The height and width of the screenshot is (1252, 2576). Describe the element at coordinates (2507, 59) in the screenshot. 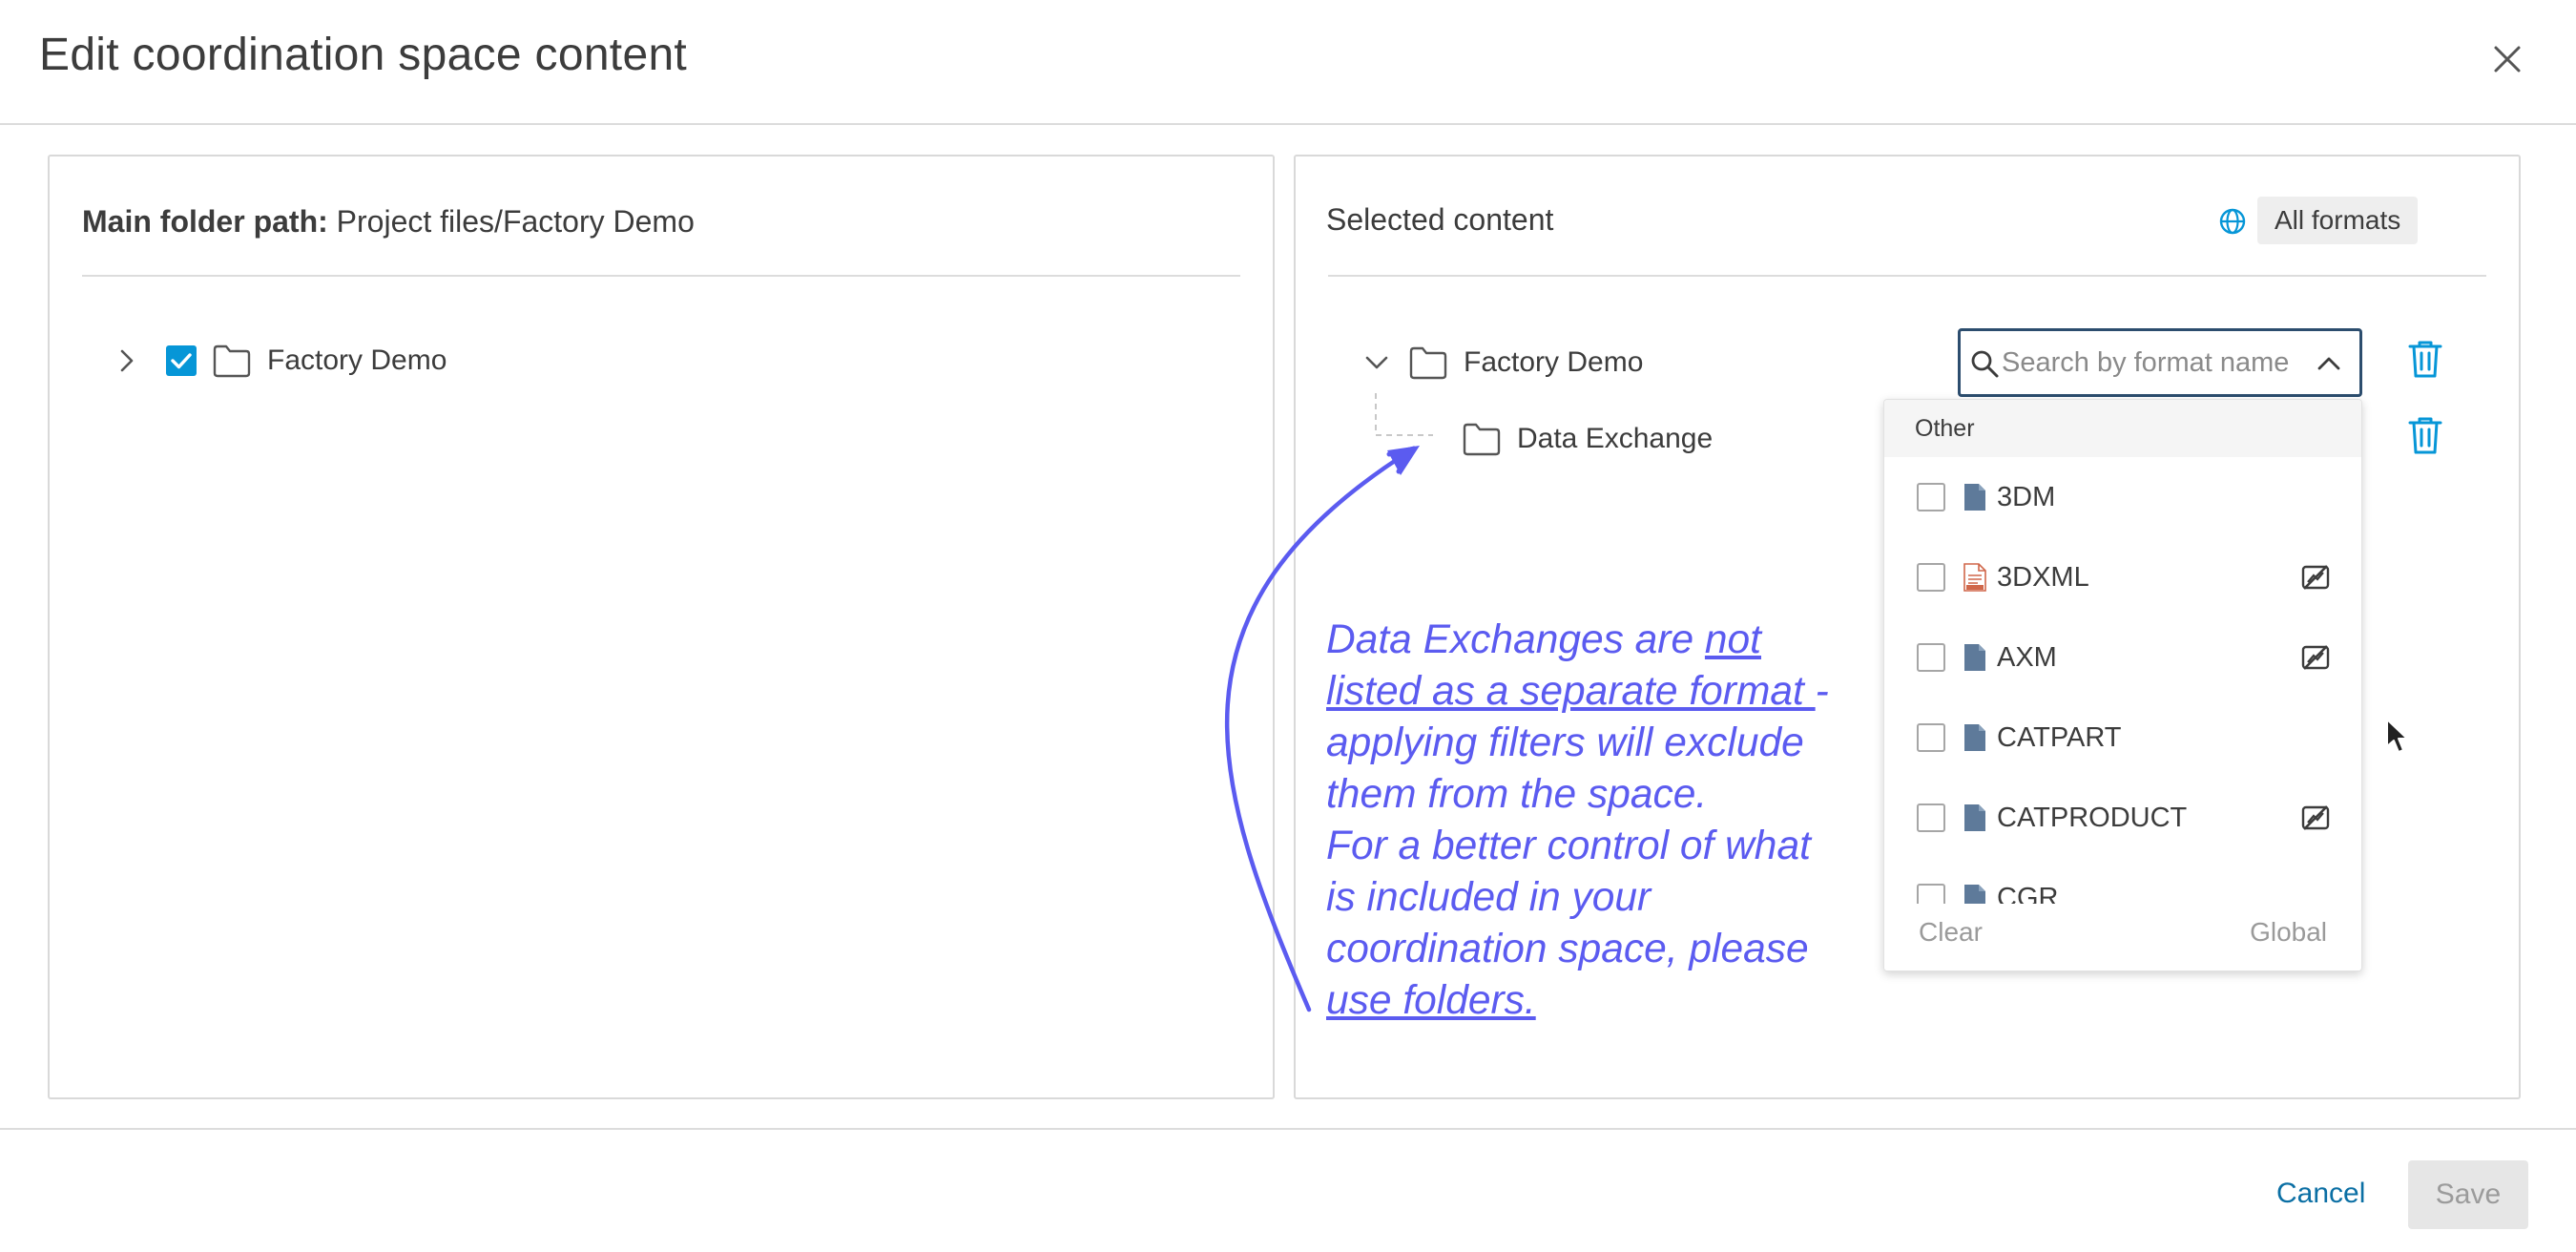

I see `close-icon` at that location.